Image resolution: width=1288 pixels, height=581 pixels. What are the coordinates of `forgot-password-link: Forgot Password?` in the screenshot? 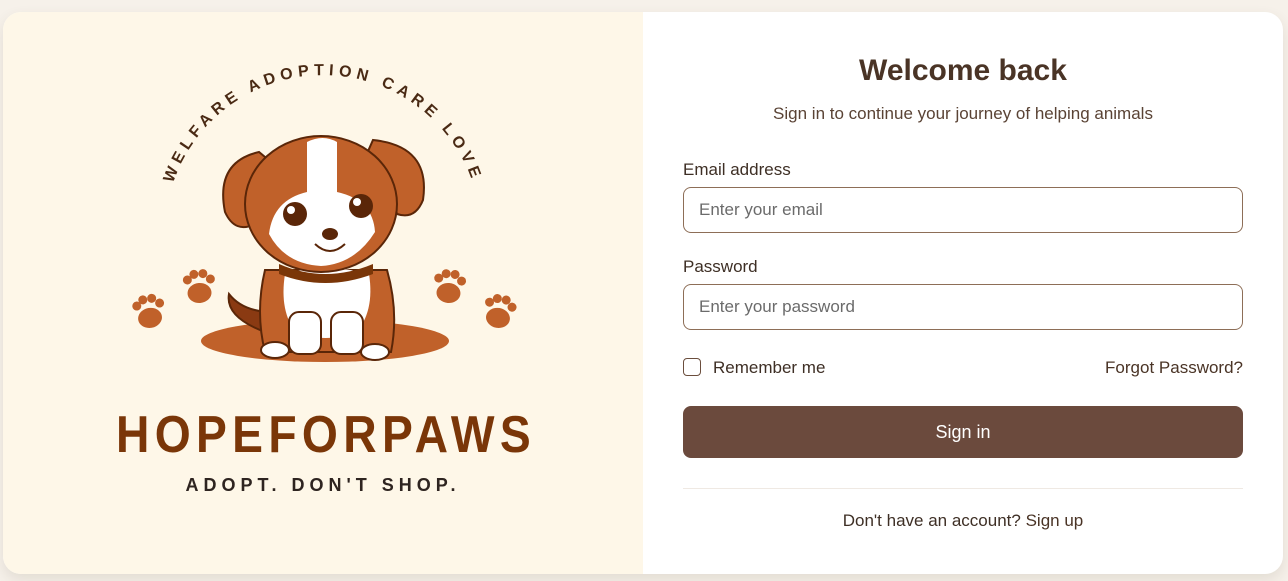 It's located at (1174, 368).